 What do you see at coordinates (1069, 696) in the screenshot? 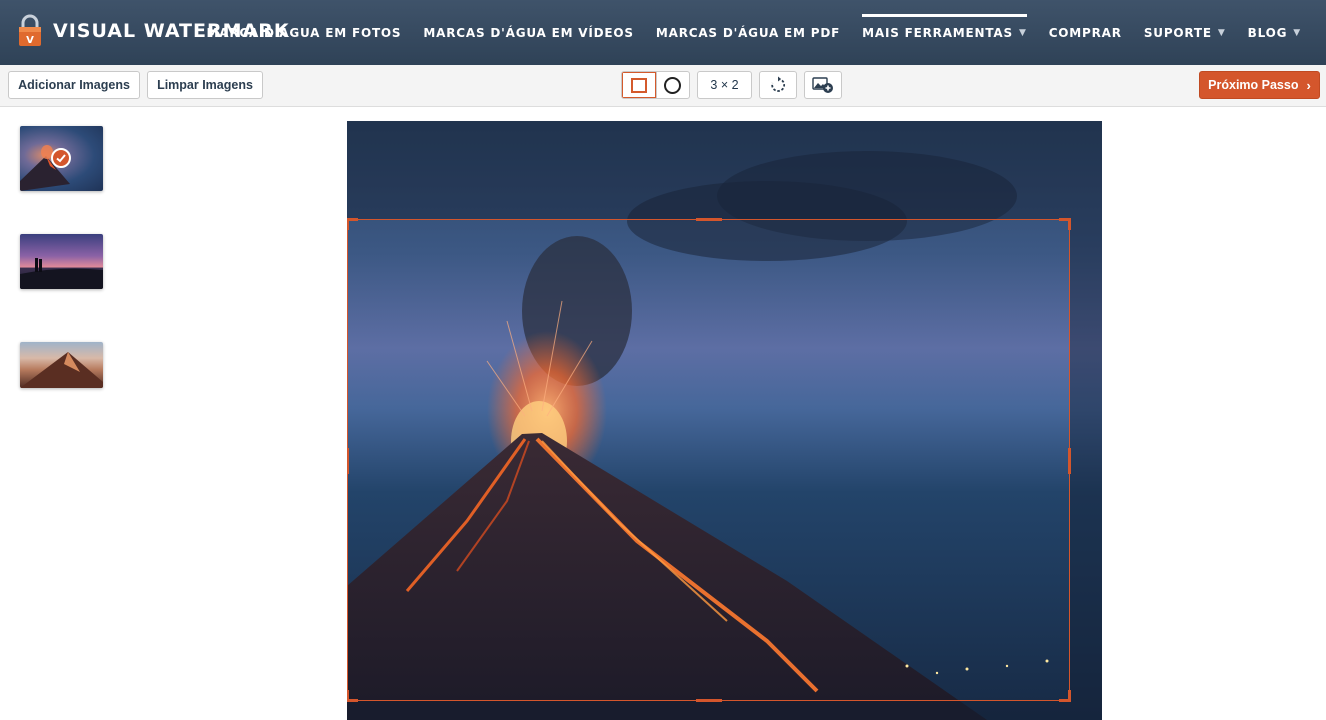
I see `crop-handle-bottom-right-v` at bounding box center [1069, 696].